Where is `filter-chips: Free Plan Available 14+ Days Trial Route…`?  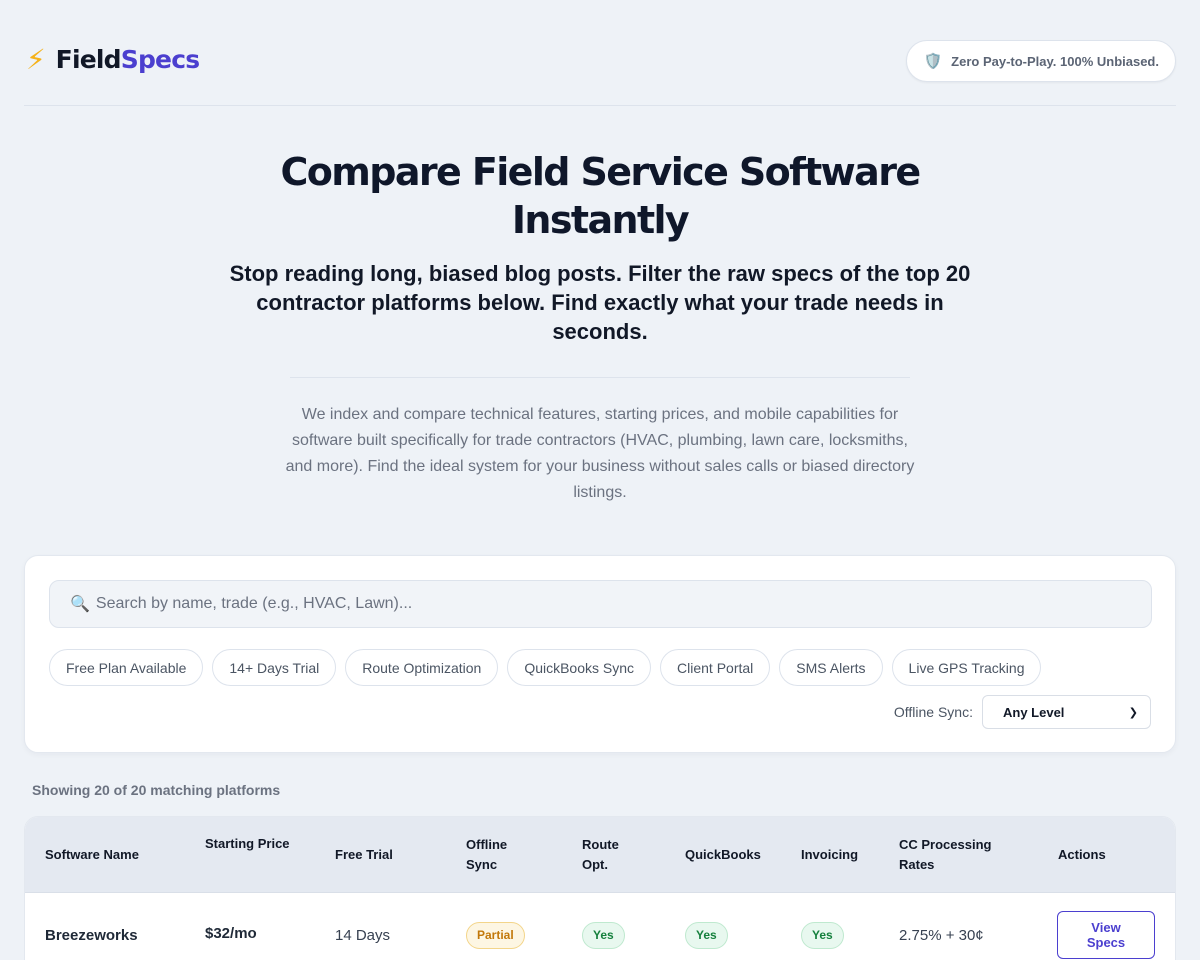 filter-chips: Free Plan Available 14+ Days Trial Route… is located at coordinates (545, 667).